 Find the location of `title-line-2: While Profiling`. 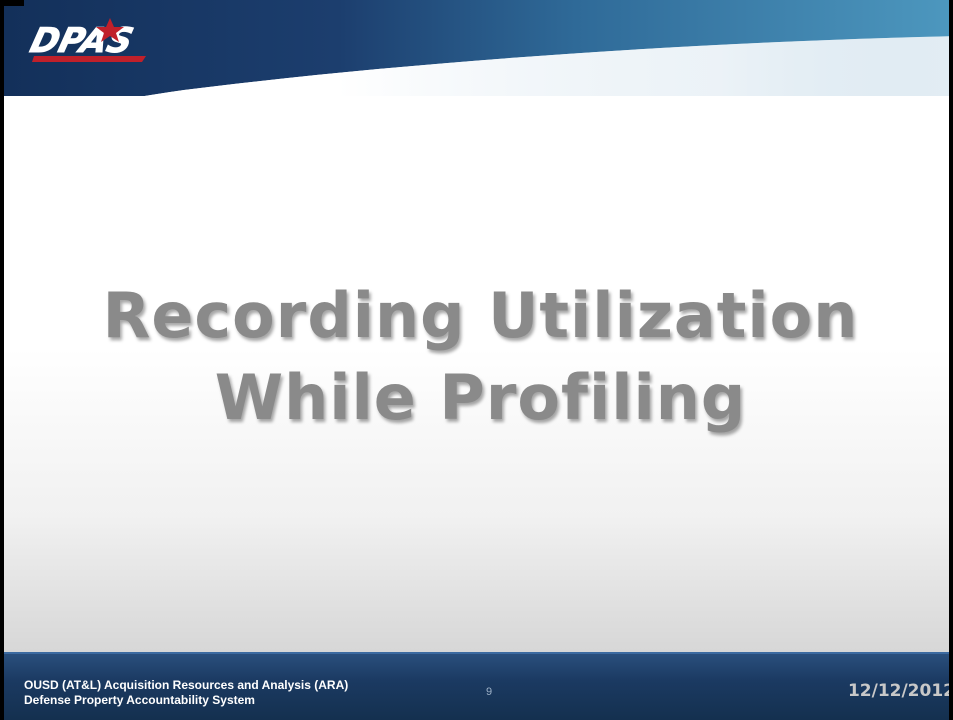

title-line-2: While Profiling is located at coordinates (480, 397).